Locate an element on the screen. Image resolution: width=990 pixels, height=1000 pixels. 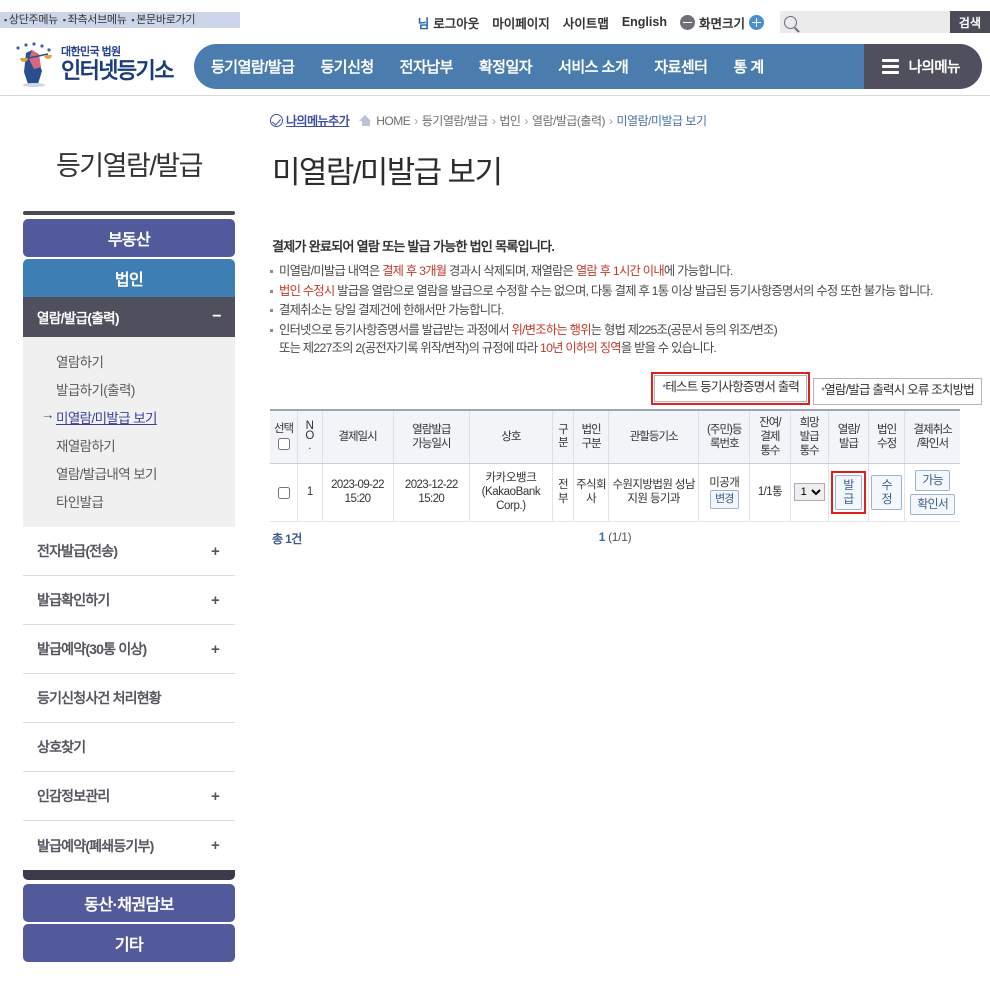
sidebar-row-closed-registry: 발급예약(폐쇄등기부) + is located at coordinates (129, 845).